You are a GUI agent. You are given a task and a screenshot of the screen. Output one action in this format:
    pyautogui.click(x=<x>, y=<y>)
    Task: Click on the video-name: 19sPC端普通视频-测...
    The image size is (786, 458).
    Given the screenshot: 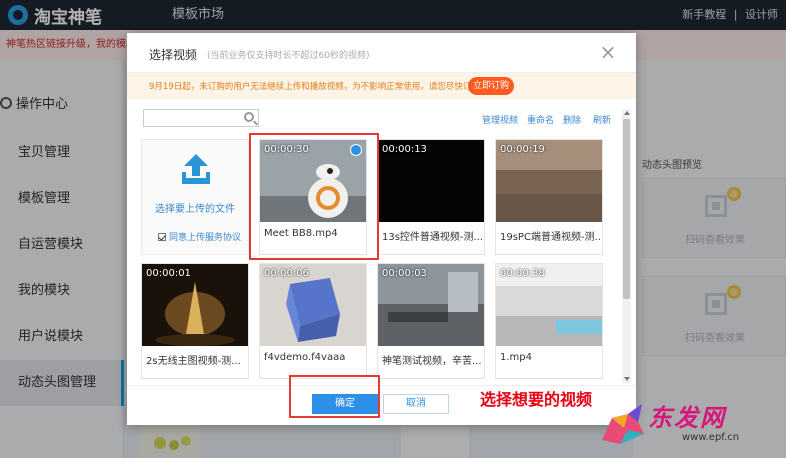 What is the action you would take?
    pyautogui.click(x=550, y=237)
    